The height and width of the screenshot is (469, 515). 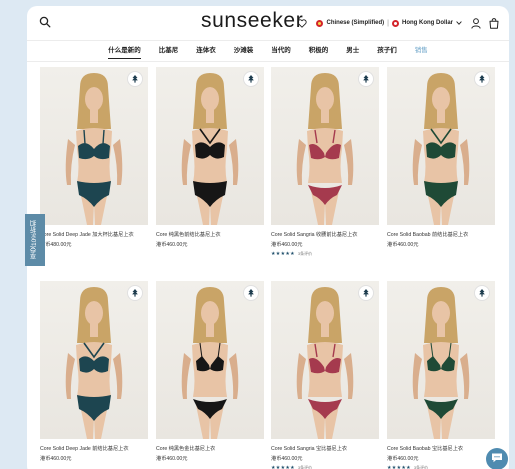 What do you see at coordinates (206, 51) in the screenshot?
I see `nav-item-2: 连体衣` at bounding box center [206, 51].